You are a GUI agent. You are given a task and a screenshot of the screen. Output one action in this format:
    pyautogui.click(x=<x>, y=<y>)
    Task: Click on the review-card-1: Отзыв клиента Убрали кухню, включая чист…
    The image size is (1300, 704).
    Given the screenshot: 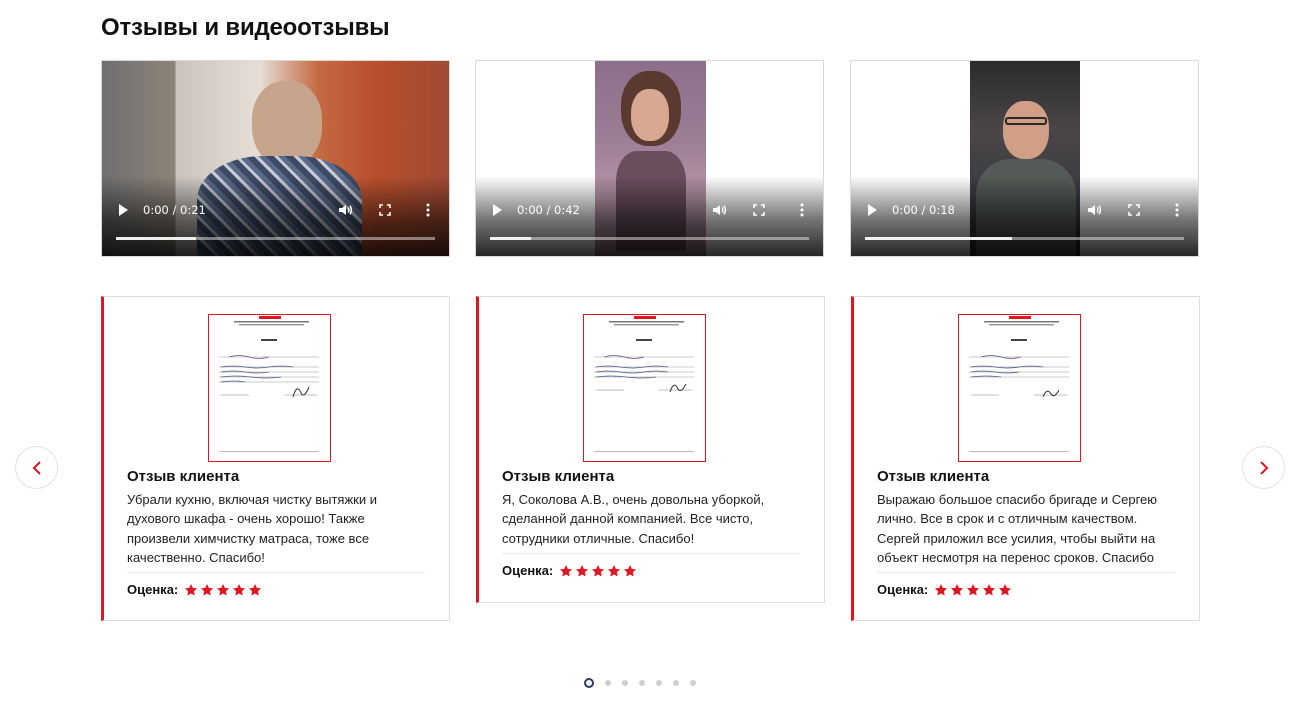 What is the action you would take?
    pyautogui.click(x=275, y=458)
    